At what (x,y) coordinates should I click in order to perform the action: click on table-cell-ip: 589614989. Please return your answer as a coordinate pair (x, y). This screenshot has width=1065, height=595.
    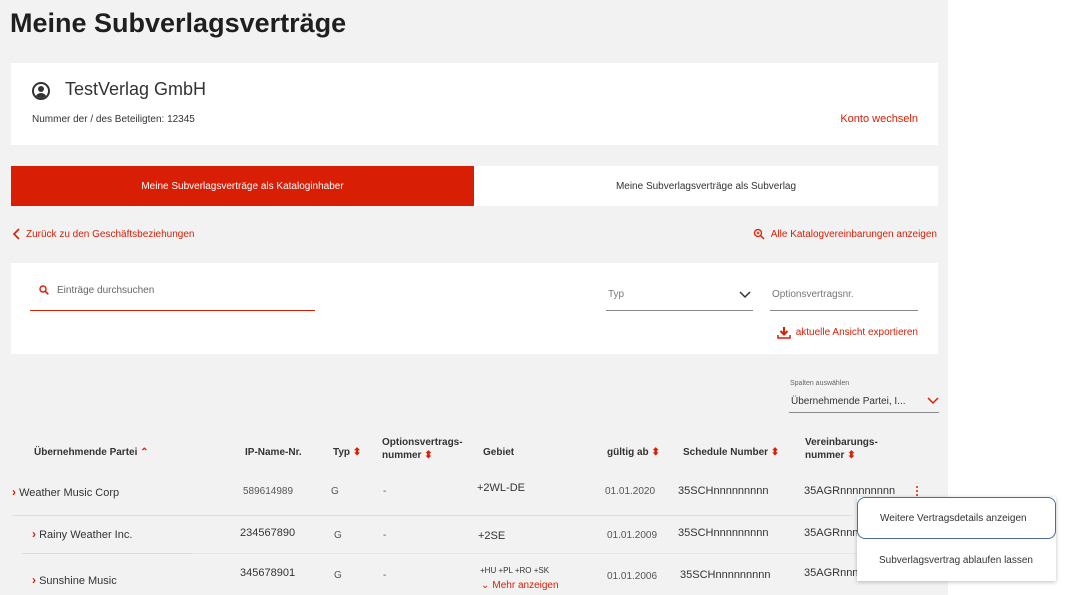
    Looking at the image, I should click on (268, 491).